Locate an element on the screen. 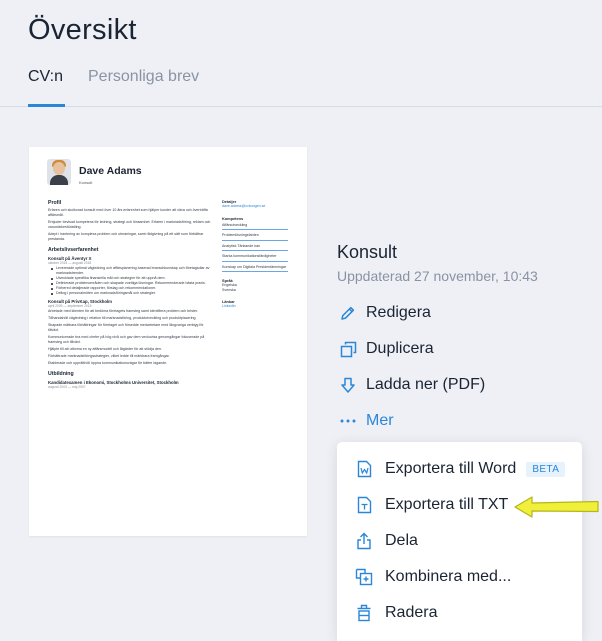  delete-label: Radera is located at coordinates (411, 612).